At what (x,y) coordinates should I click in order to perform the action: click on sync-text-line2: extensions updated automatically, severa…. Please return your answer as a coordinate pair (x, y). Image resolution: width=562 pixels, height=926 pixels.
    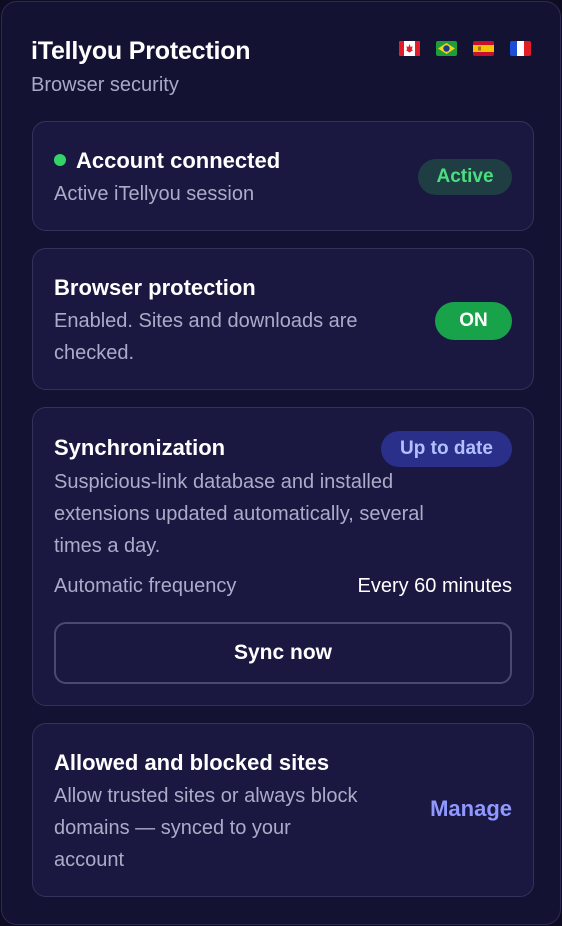
    Looking at the image, I should click on (239, 514).